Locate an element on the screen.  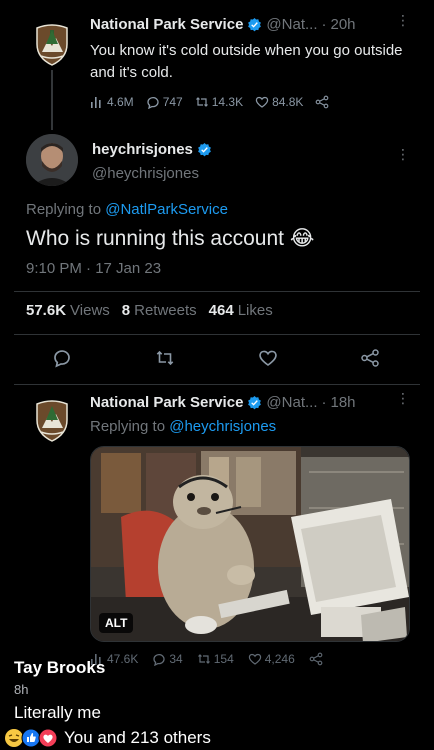
likes-label: Likes is located at coordinates (255, 310).